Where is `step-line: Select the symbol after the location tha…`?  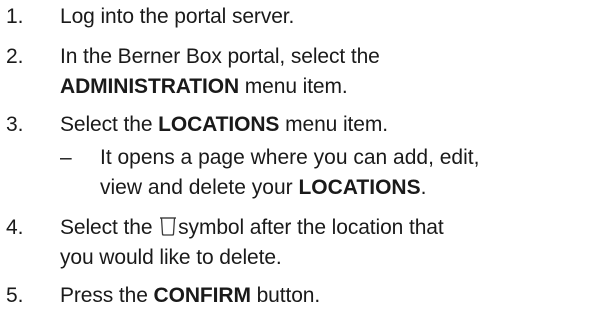 step-line: Select the symbol after the location tha… is located at coordinates (322, 228).